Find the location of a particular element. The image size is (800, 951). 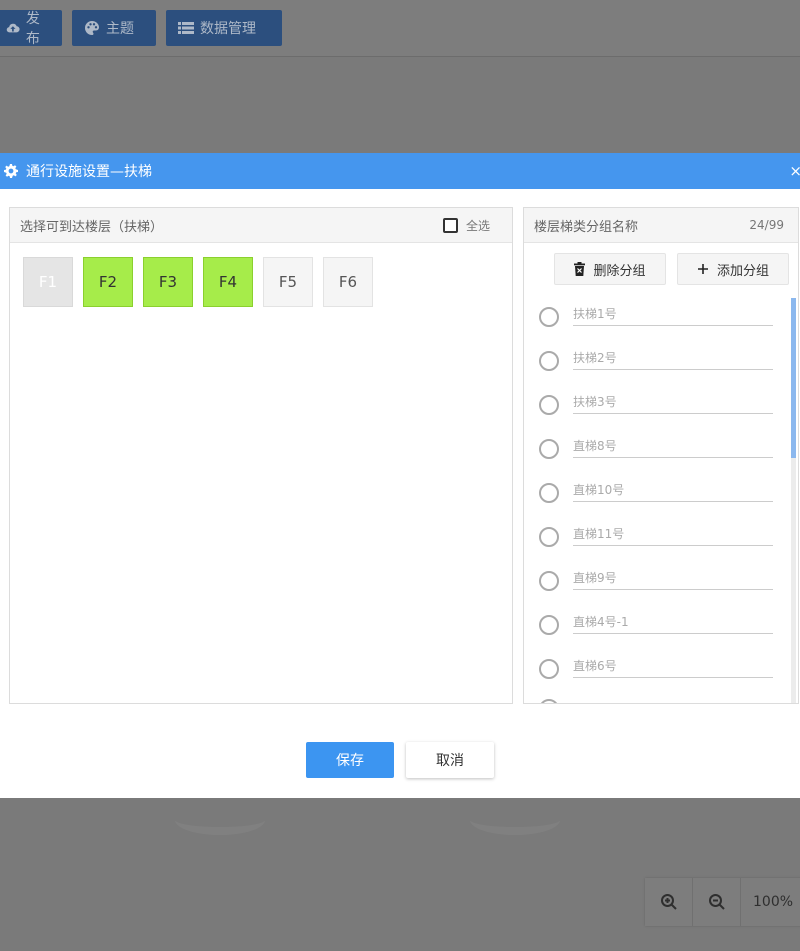

floor-label: F2 is located at coordinates (108, 282).